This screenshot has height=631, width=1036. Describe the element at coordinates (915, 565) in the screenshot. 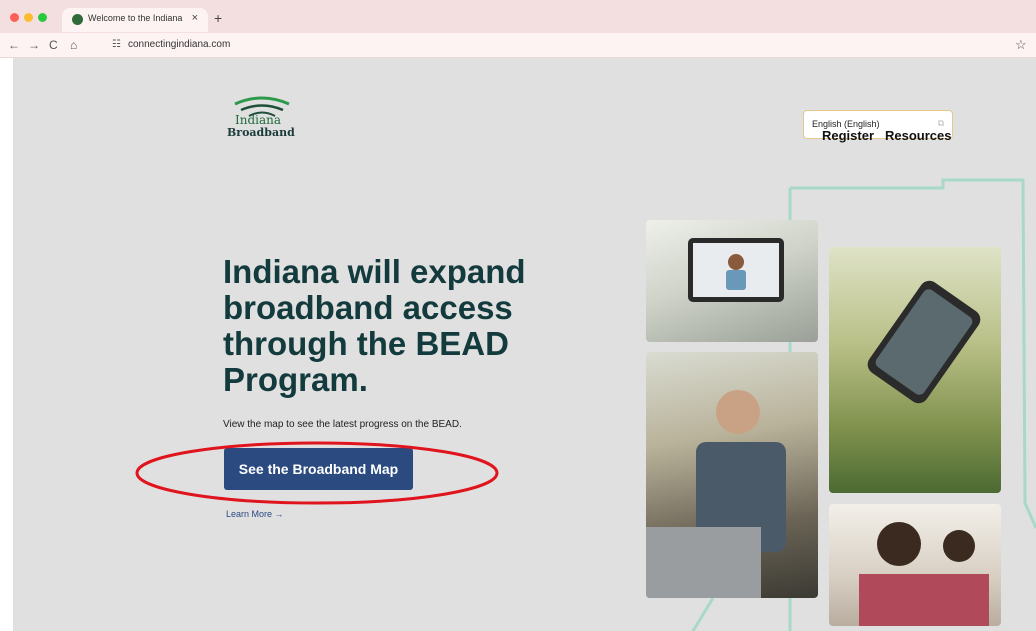

I see `photo-children-with-tablet` at that location.